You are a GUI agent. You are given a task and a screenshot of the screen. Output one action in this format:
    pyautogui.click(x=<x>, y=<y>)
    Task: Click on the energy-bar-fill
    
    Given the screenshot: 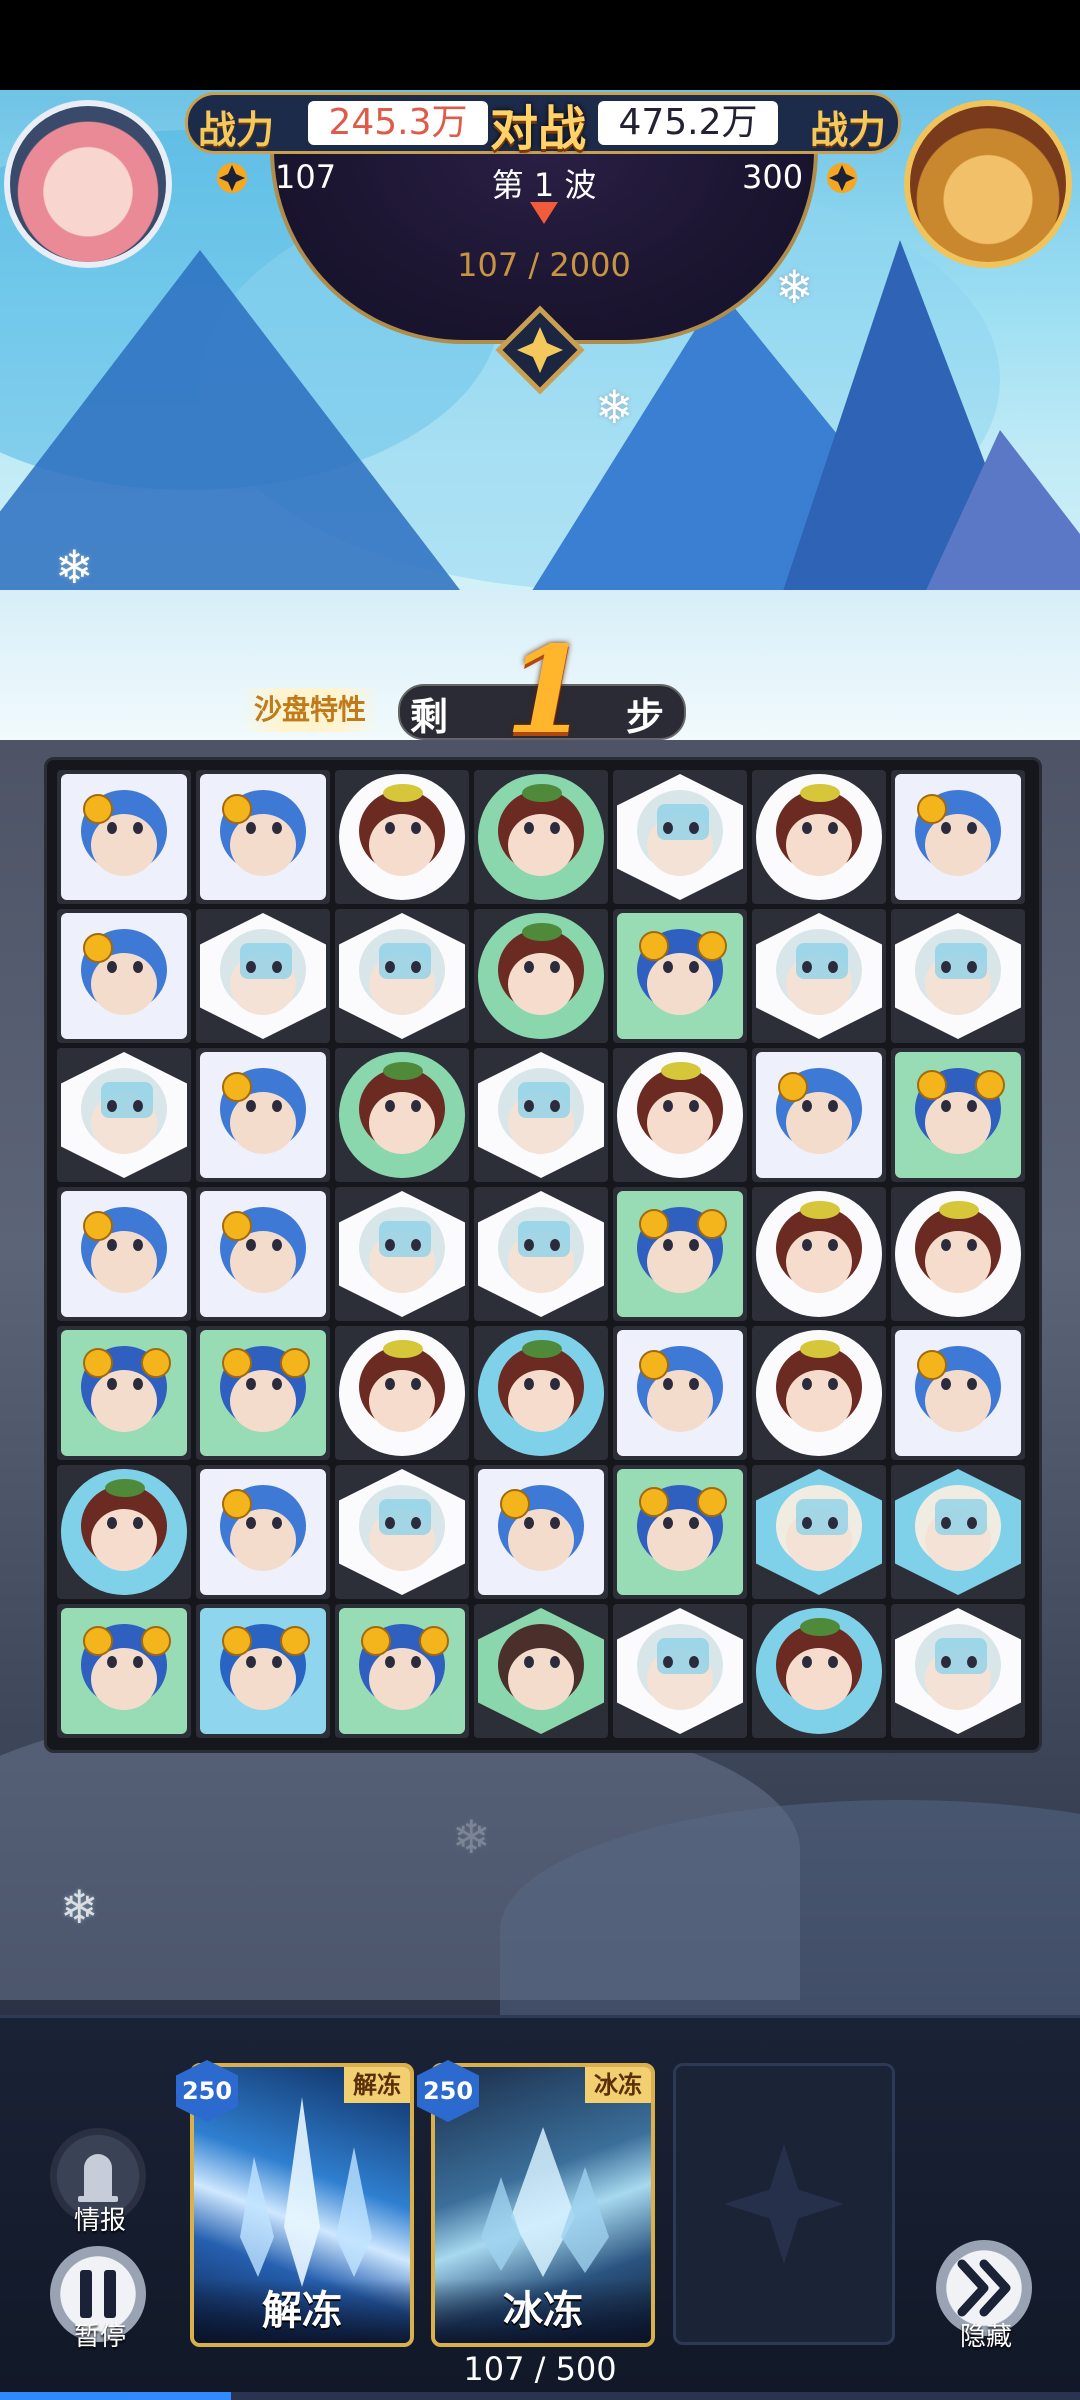 What is the action you would take?
    pyautogui.click(x=116, y=2396)
    